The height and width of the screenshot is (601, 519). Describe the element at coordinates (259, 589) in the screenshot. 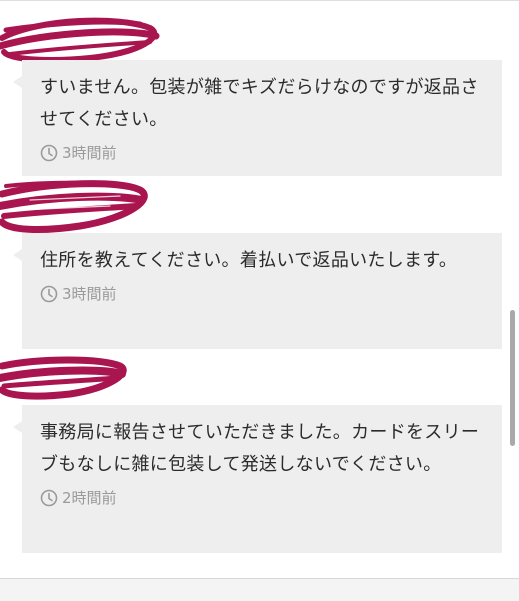

I see `bottom-bar` at that location.